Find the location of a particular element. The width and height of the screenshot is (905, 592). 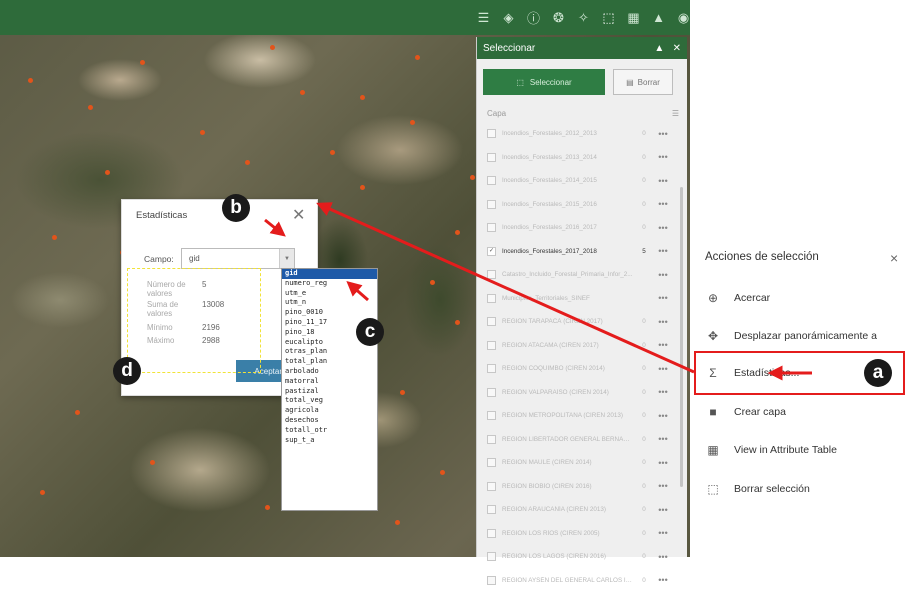

callout-a: a is located at coordinates (878, 373).